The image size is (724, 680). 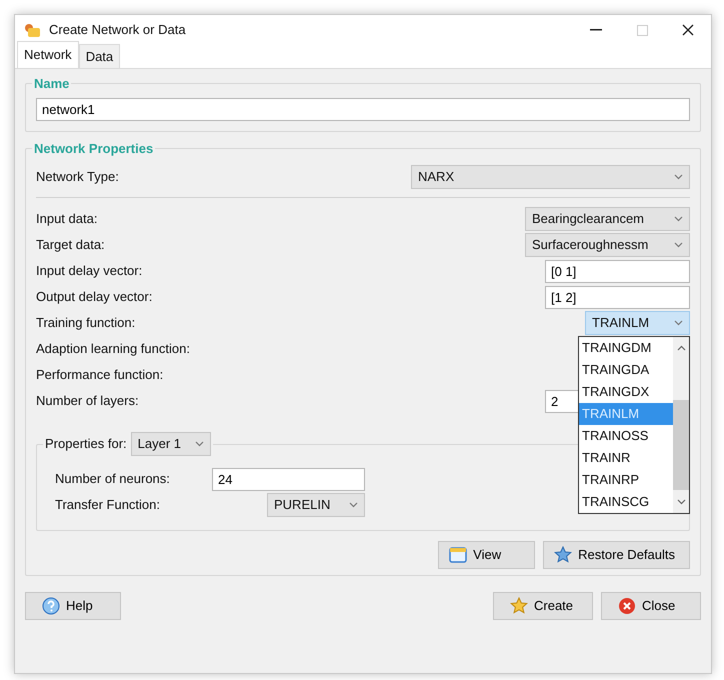 I want to click on dropdown-option: TRAINSCG, so click(x=626, y=502).